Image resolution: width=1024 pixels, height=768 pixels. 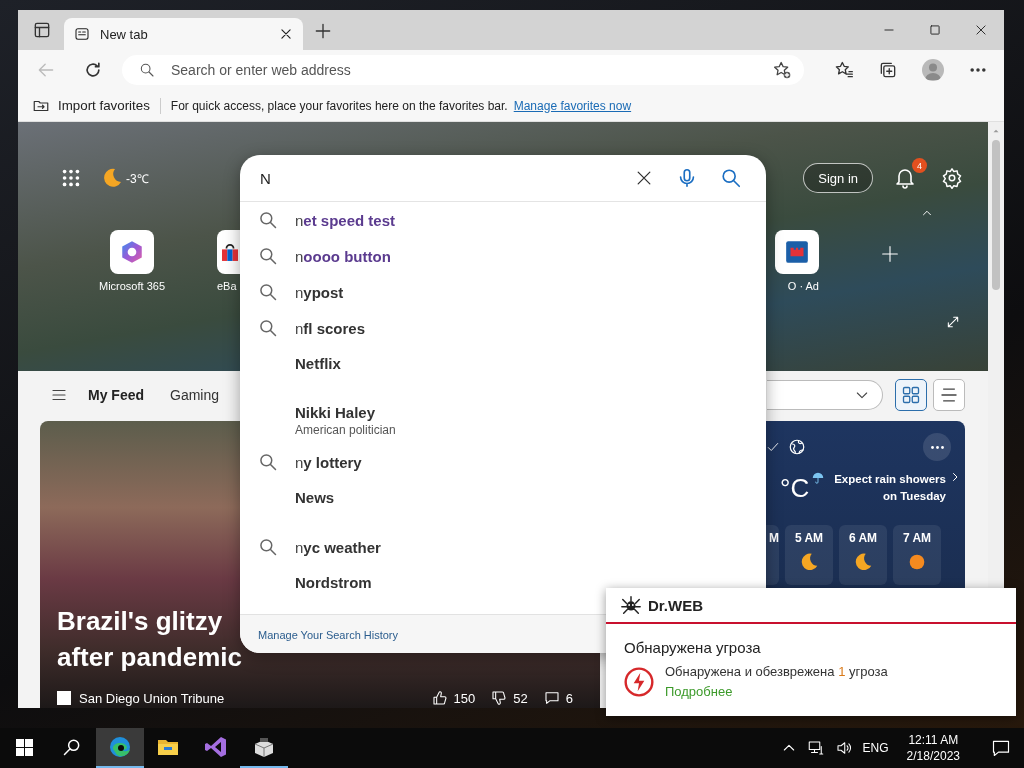 What do you see at coordinates (328, 462) in the screenshot?
I see `suggestion-text: ny lottery` at bounding box center [328, 462].